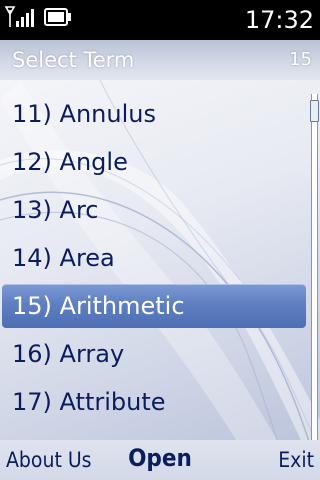 The width and height of the screenshot is (320, 480). Describe the element at coordinates (57, 17) in the screenshot. I see `battery-icon` at that location.